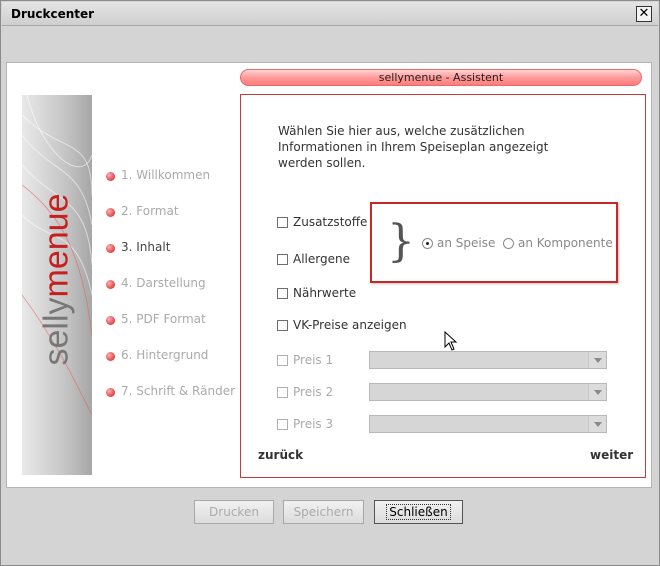 The image size is (660, 566). Describe the element at coordinates (313, 424) in the screenshot. I see `preis3-label: Preis 3` at that location.